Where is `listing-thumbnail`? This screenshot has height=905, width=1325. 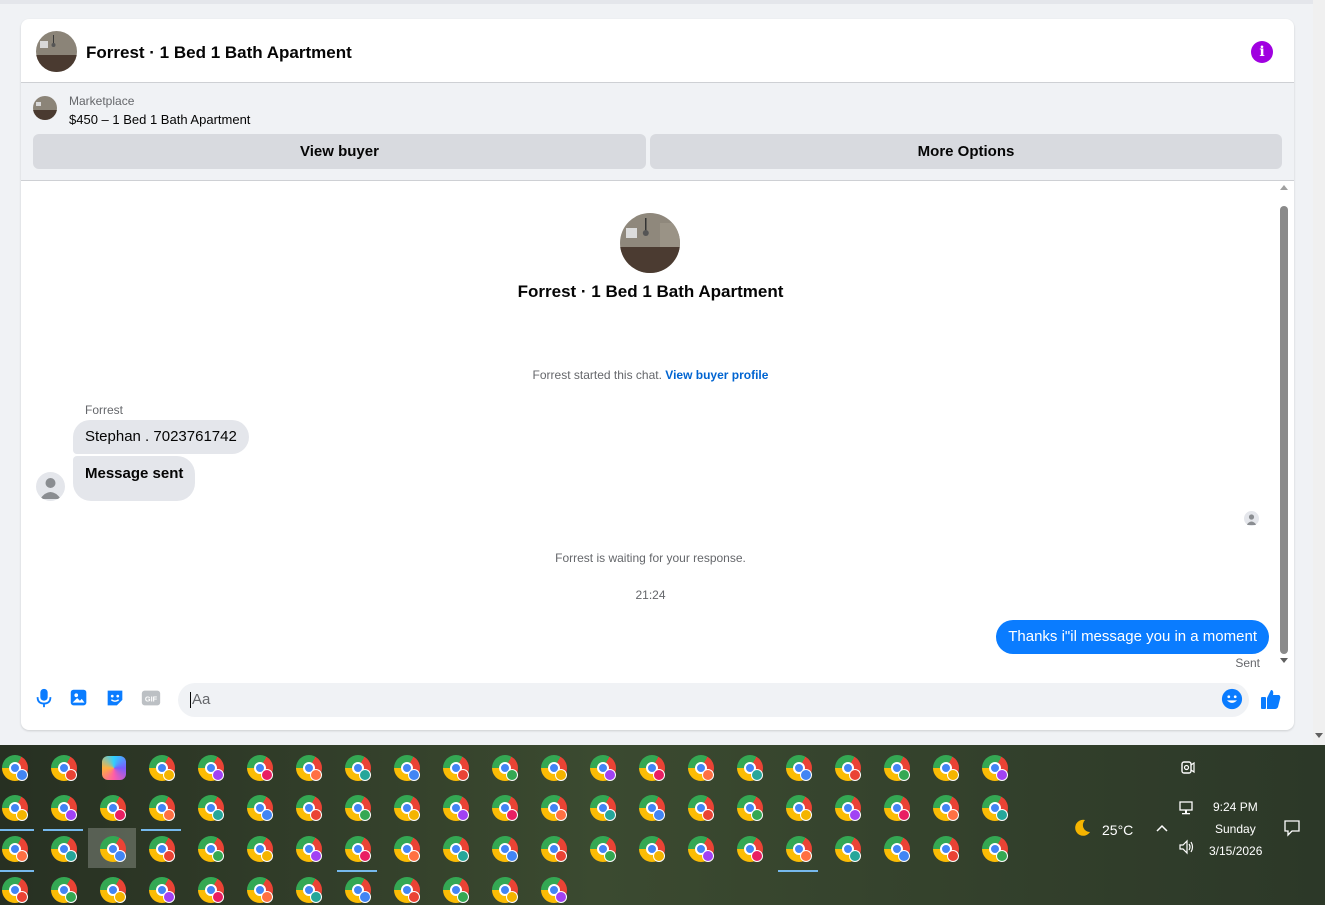 listing-thumbnail is located at coordinates (45, 108).